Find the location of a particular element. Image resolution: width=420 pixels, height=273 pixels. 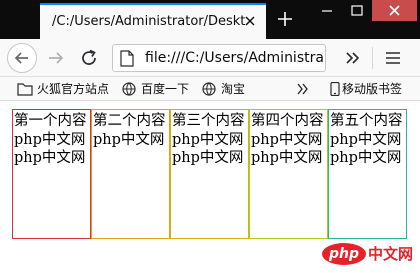

content-box: 第五个内容 php中文网 php中文网 is located at coordinates (367, 174).